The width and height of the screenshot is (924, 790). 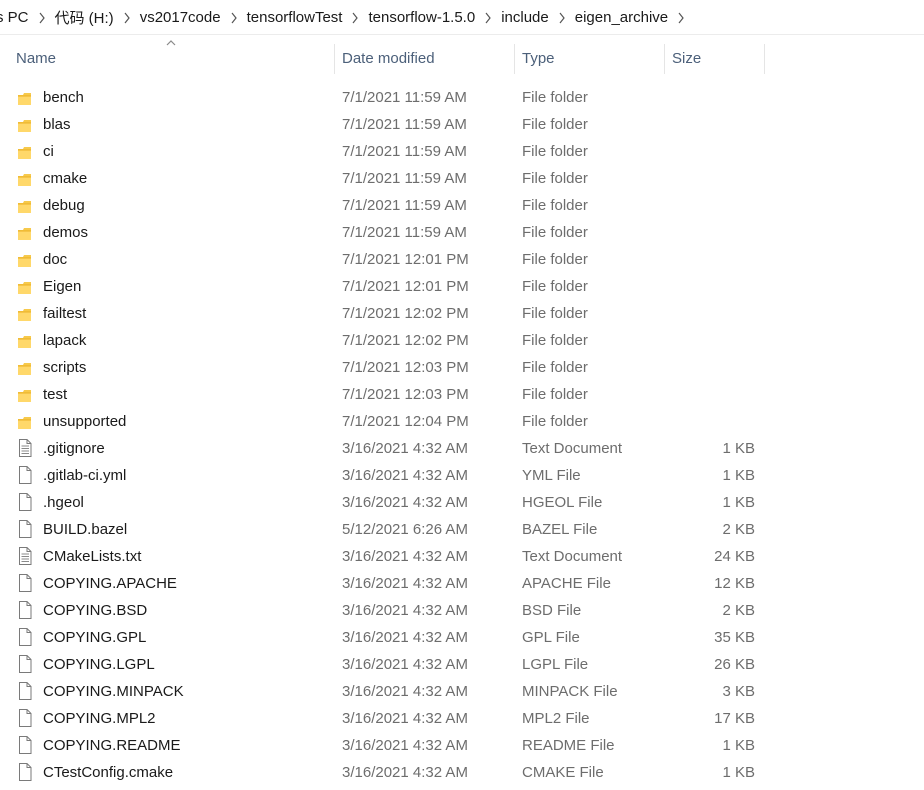 I want to click on file-name: COPYING.README, so click(x=112, y=745).